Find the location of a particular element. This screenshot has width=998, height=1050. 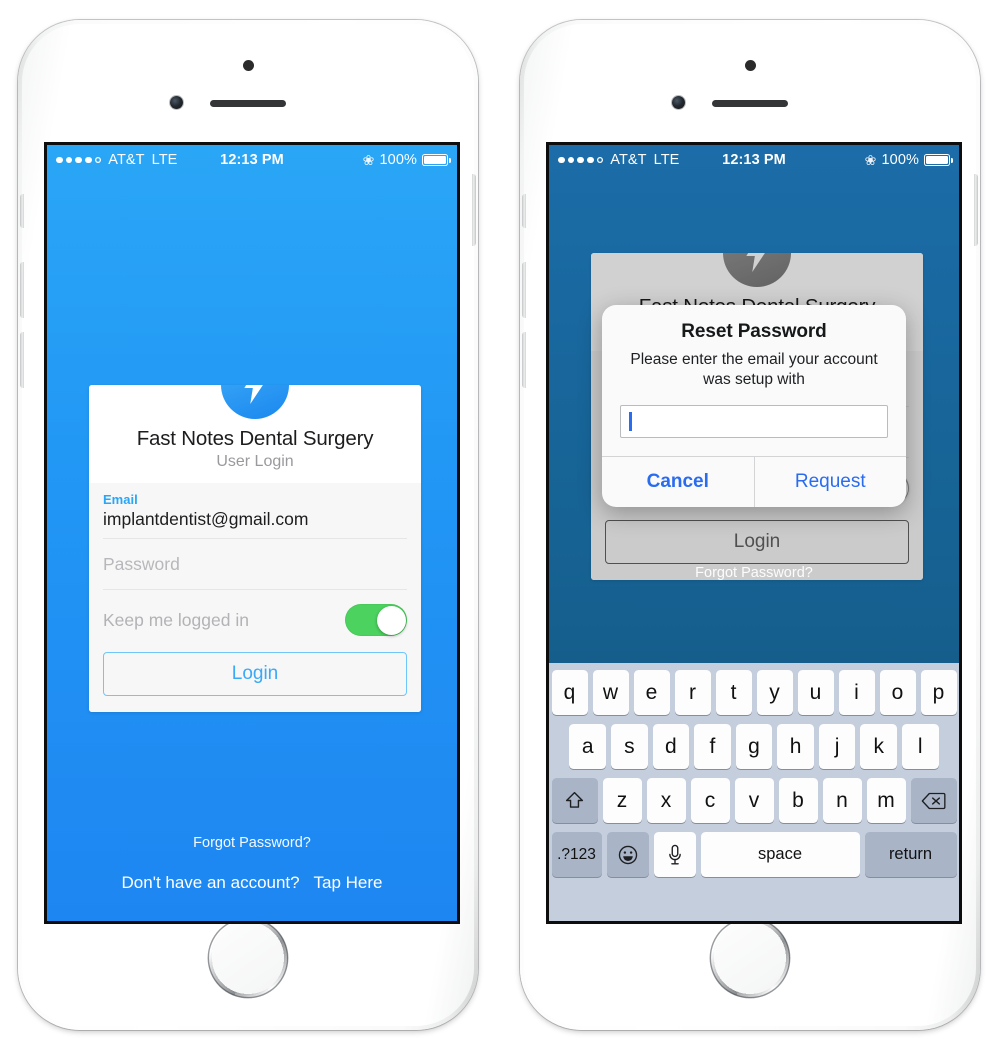

request-button: Request is located at coordinates (831, 482).